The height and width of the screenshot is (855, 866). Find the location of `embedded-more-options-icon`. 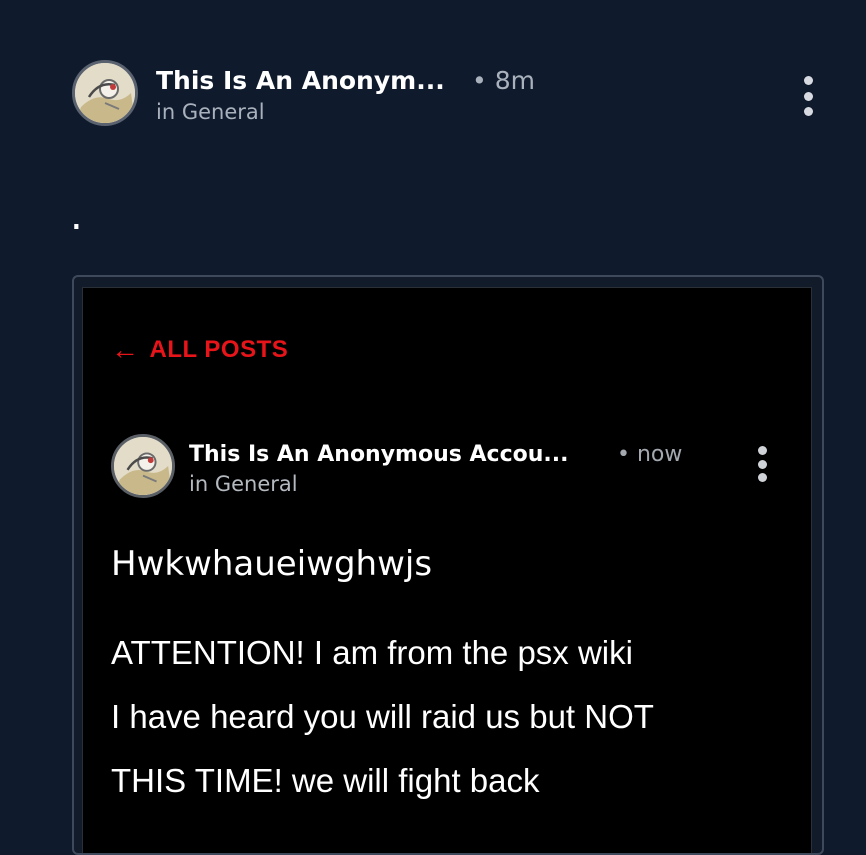

embedded-more-options-icon is located at coordinates (762, 464).